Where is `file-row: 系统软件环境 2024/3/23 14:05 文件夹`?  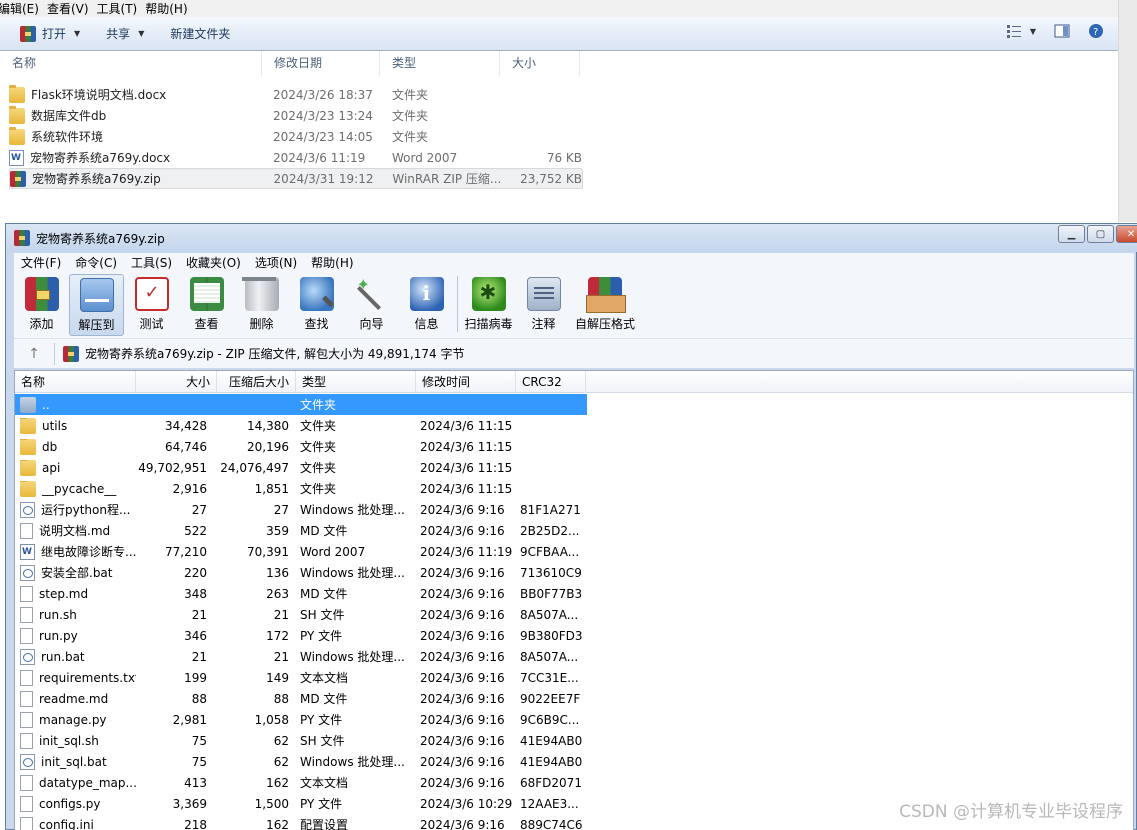 file-row: 系统软件环境 2024/3/23 14:05 文件夹 is located at coordinates (296, 136).